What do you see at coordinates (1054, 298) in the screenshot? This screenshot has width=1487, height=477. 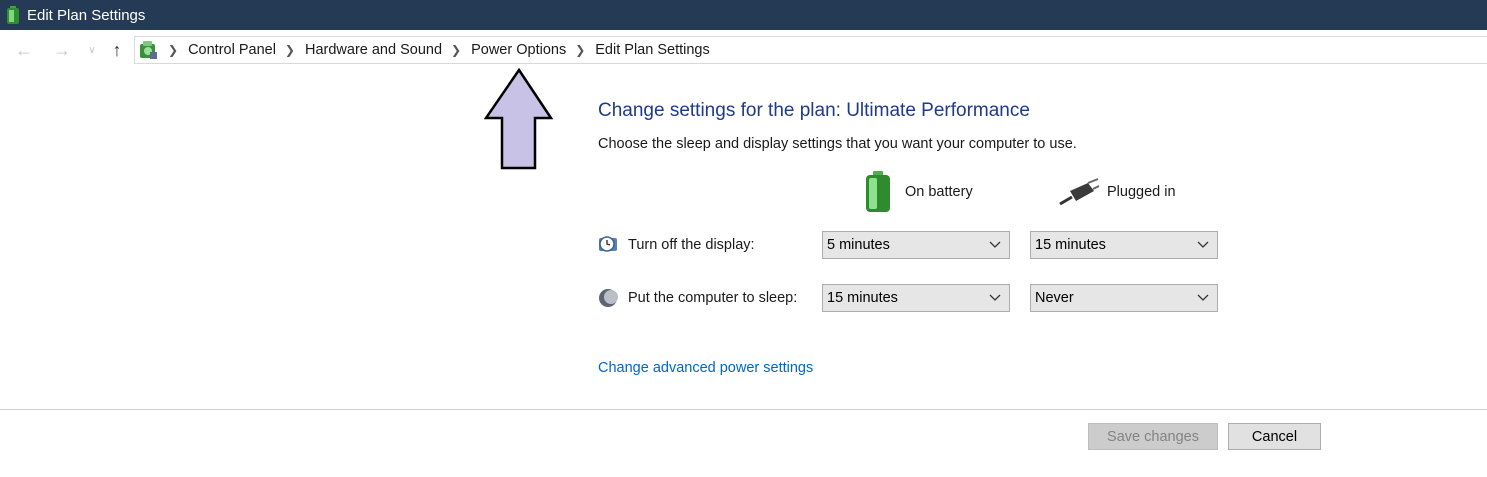 I see `select-value: Never` at bounding box center [1054, 298].